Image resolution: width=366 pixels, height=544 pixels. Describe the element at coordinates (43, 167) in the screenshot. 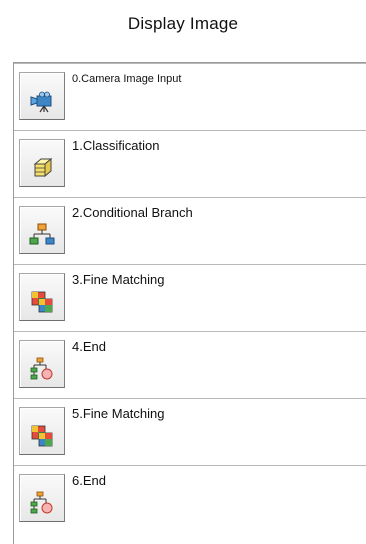

I see `classification-icon` at that location.